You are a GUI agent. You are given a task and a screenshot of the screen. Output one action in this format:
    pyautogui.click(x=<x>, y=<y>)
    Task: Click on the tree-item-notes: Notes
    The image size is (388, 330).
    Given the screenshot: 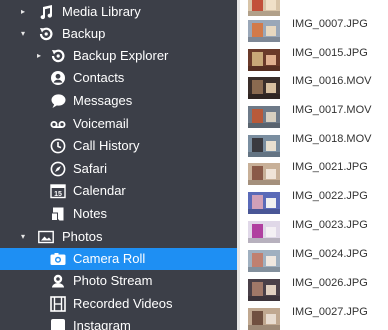 What is the action you would take?
    pyautogui.click(x=118, y=214)
    